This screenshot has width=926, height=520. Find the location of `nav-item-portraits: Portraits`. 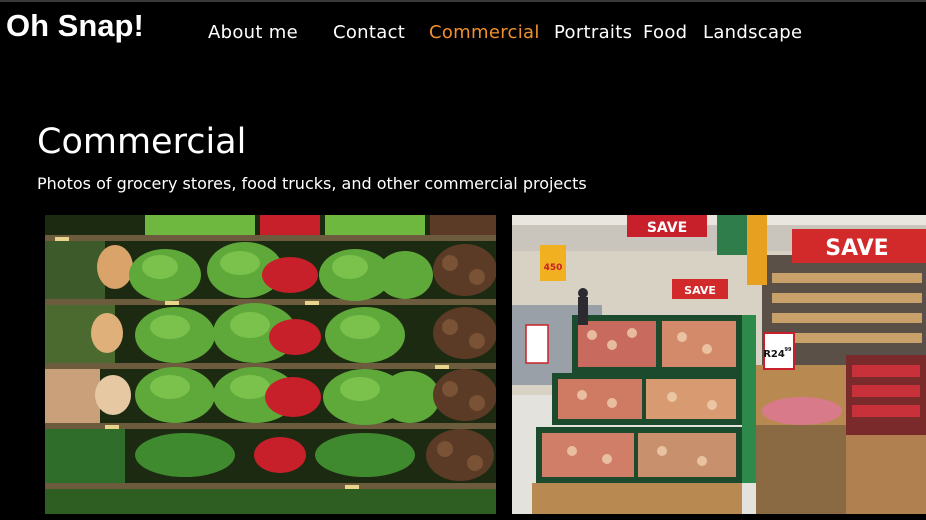

nav-item-portraits: Portraits is located at coordinates (593, 32).